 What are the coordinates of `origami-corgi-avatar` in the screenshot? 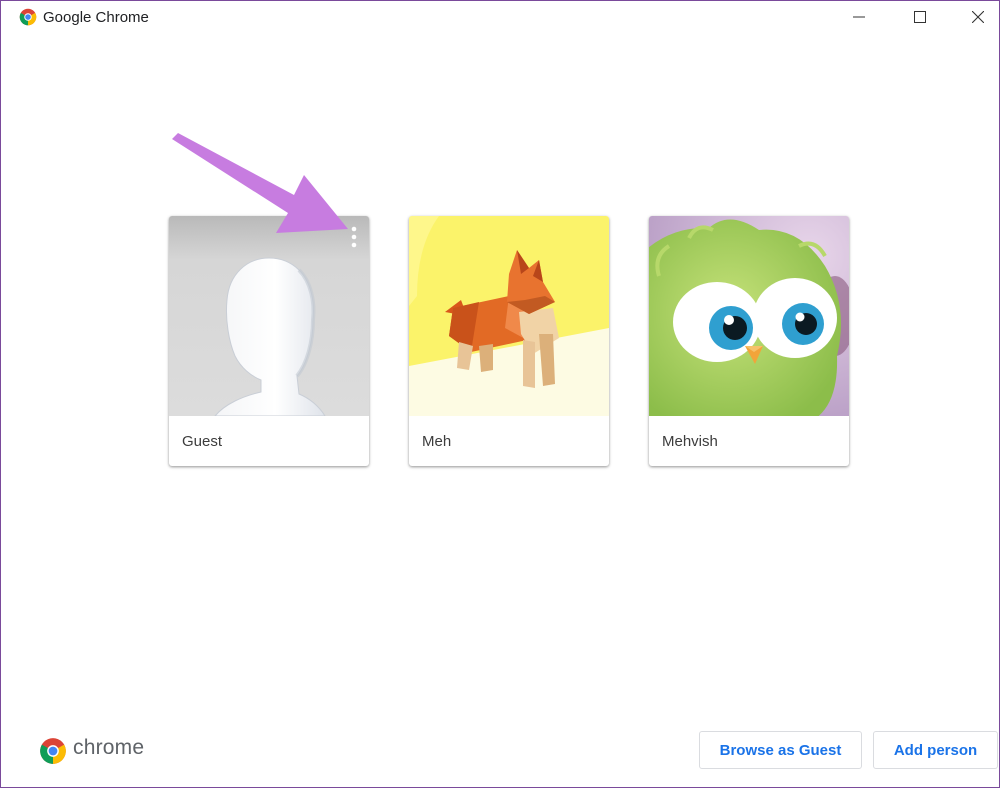 It's located at (509, 316).